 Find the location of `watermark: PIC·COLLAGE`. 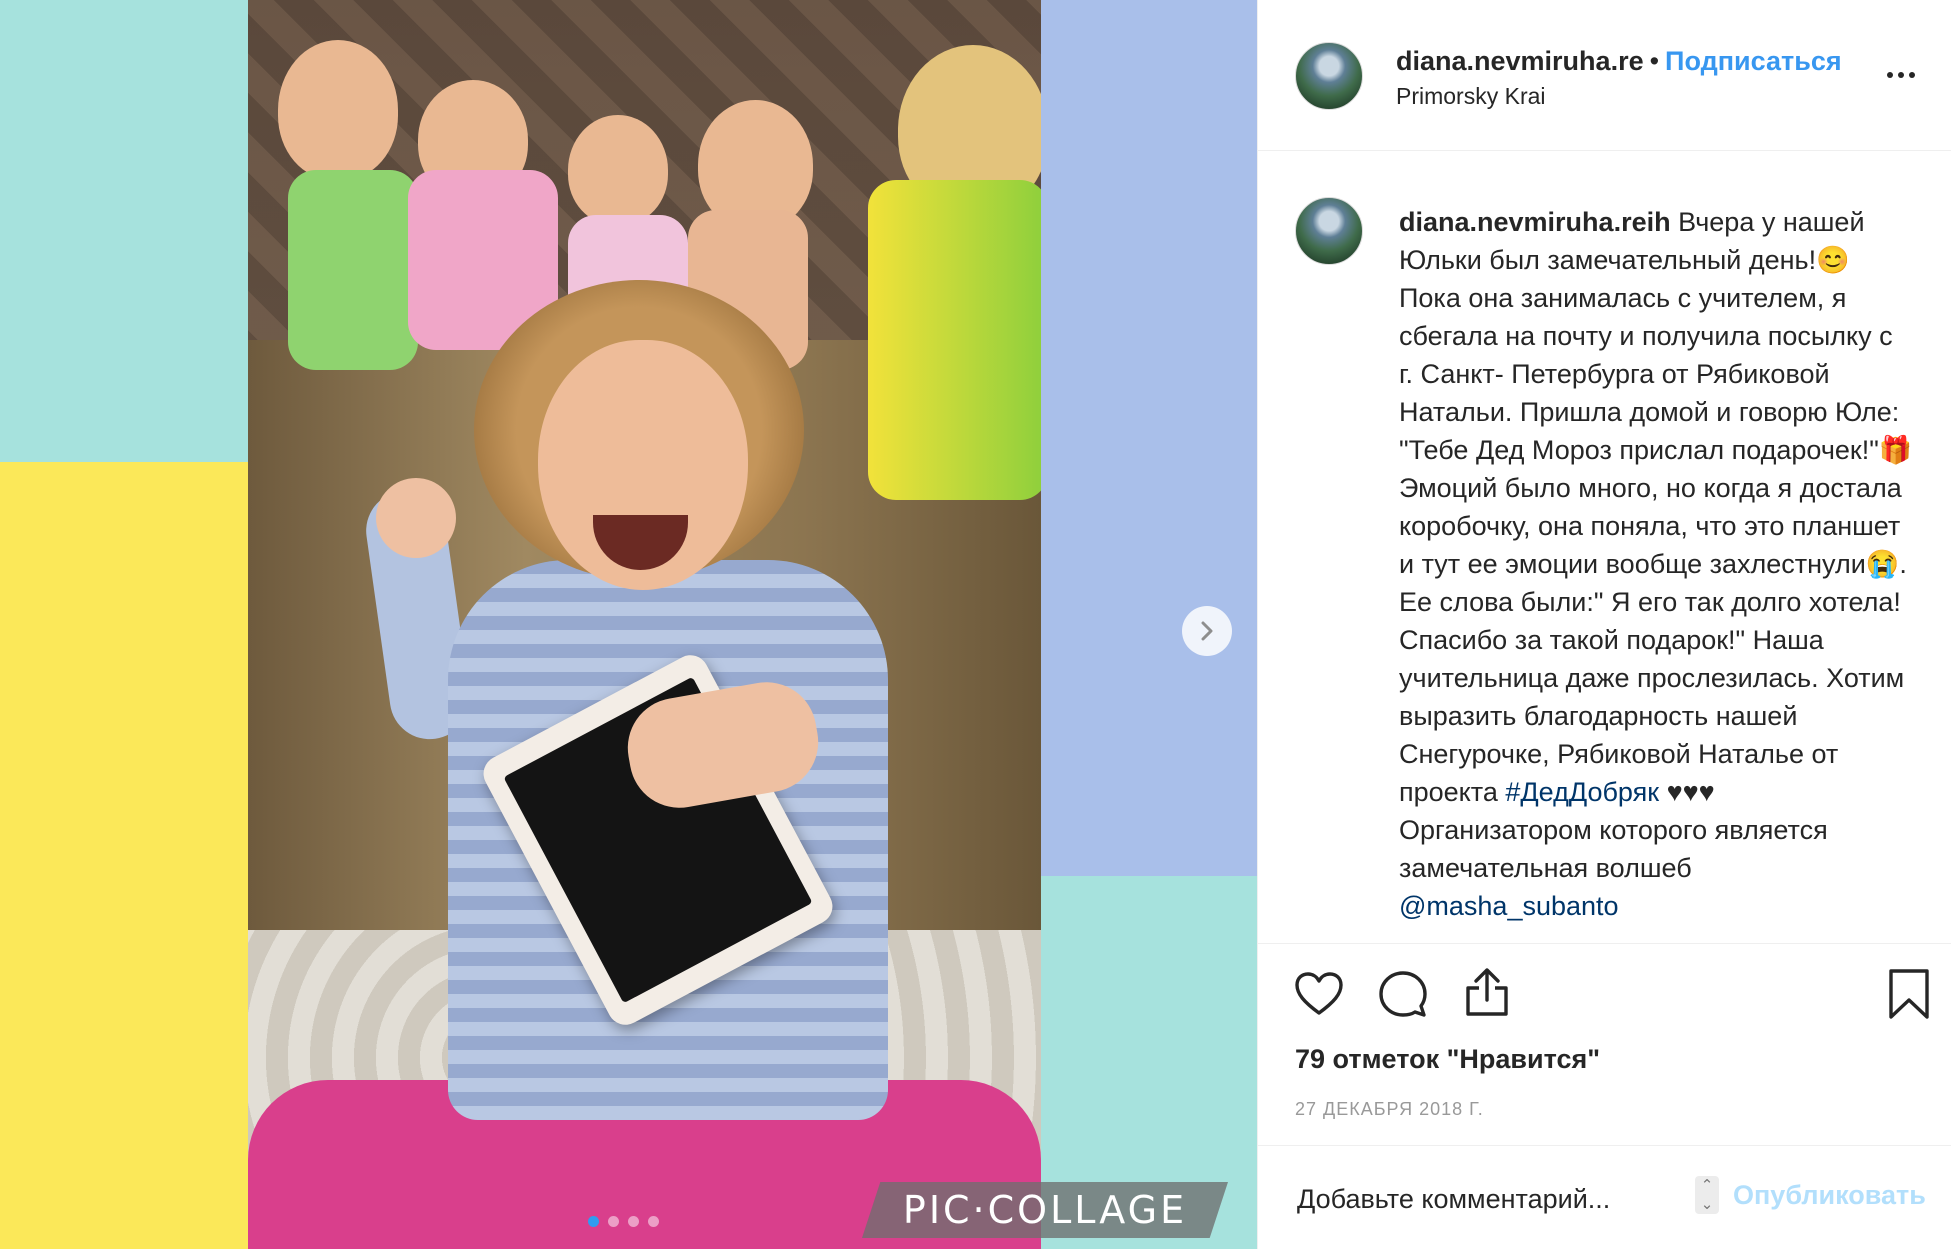

watermark: PIC·COLLAGE is located at coordinates (1045, 1210).